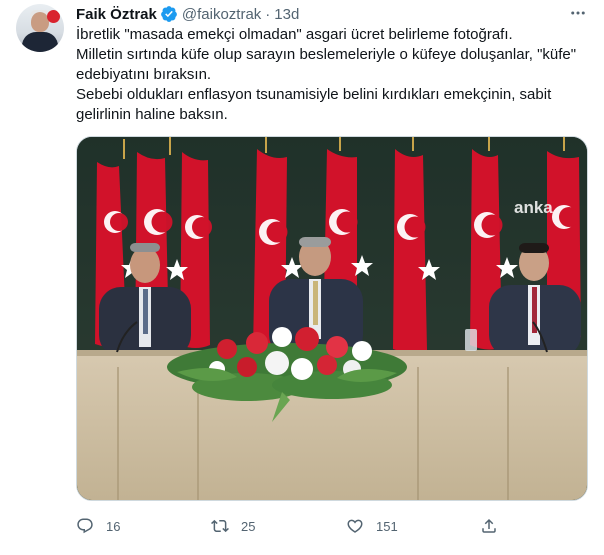  I want to click on retweet-button: 25, so click(233, 526).